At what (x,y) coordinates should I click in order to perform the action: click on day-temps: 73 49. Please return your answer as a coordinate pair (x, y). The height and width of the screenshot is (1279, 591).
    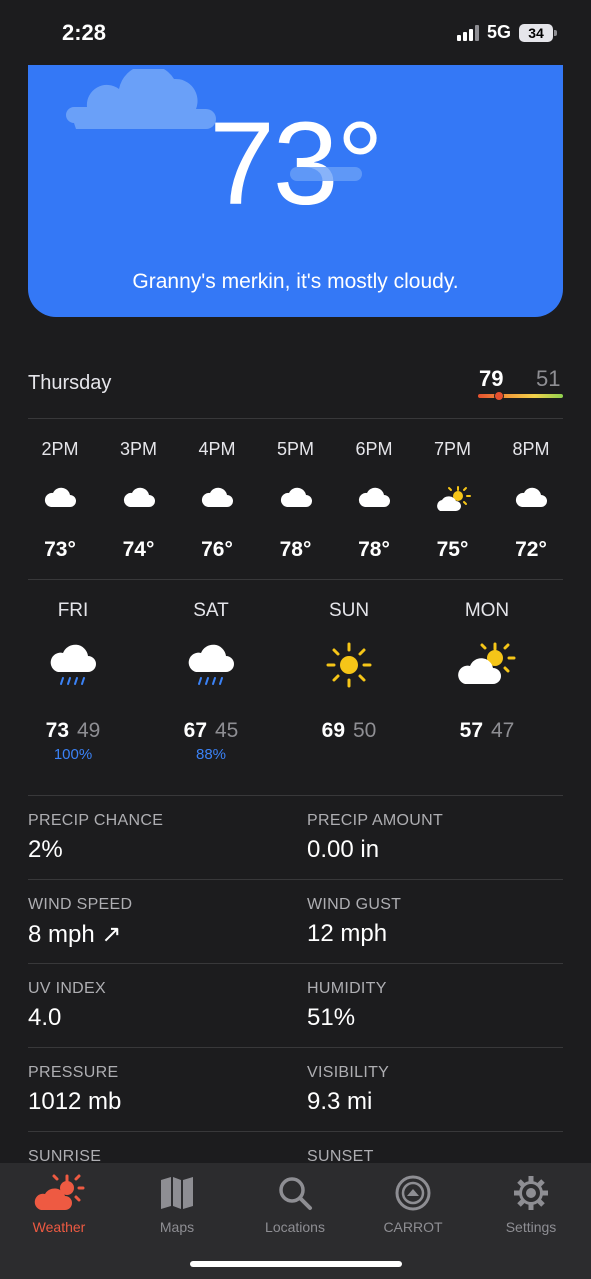
    Looking at the image, I should click on (73, 731).